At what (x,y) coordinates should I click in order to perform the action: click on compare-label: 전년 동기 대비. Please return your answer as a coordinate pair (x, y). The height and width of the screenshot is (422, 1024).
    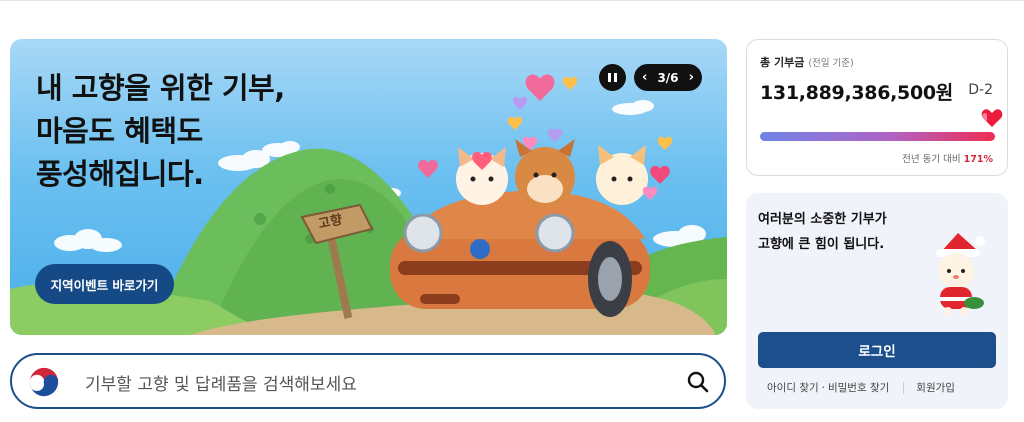
    Looking at the image, I should click on (931, 159).